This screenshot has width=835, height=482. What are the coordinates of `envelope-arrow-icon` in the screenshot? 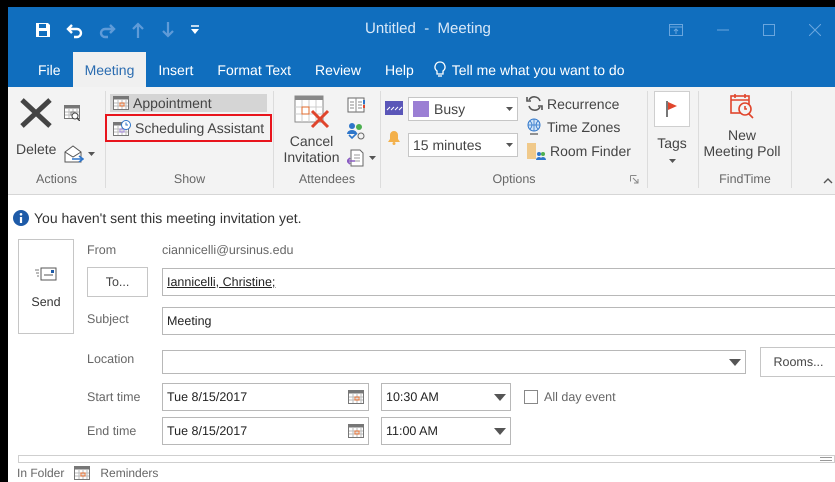 It's located at (74, 154).